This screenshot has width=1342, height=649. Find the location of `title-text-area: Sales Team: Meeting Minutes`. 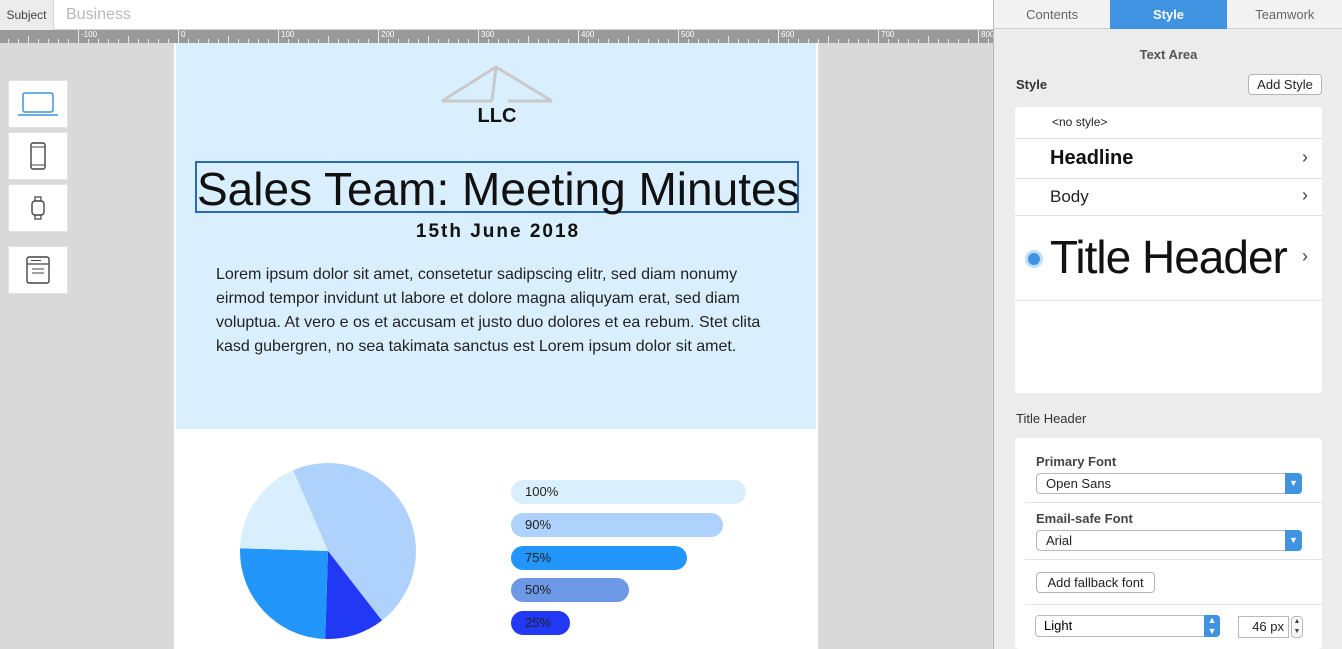

title-text-area: Sales Team: Meeting Minutes is located at coordinates (497, 188).